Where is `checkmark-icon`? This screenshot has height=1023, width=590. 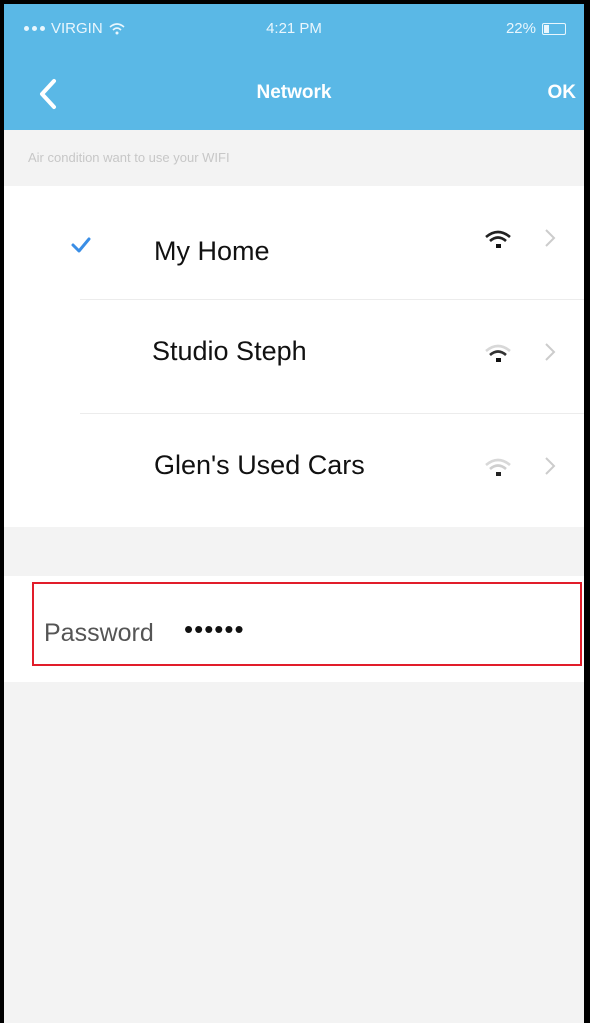
checkmark-icon is located at coordinates (81, 245).